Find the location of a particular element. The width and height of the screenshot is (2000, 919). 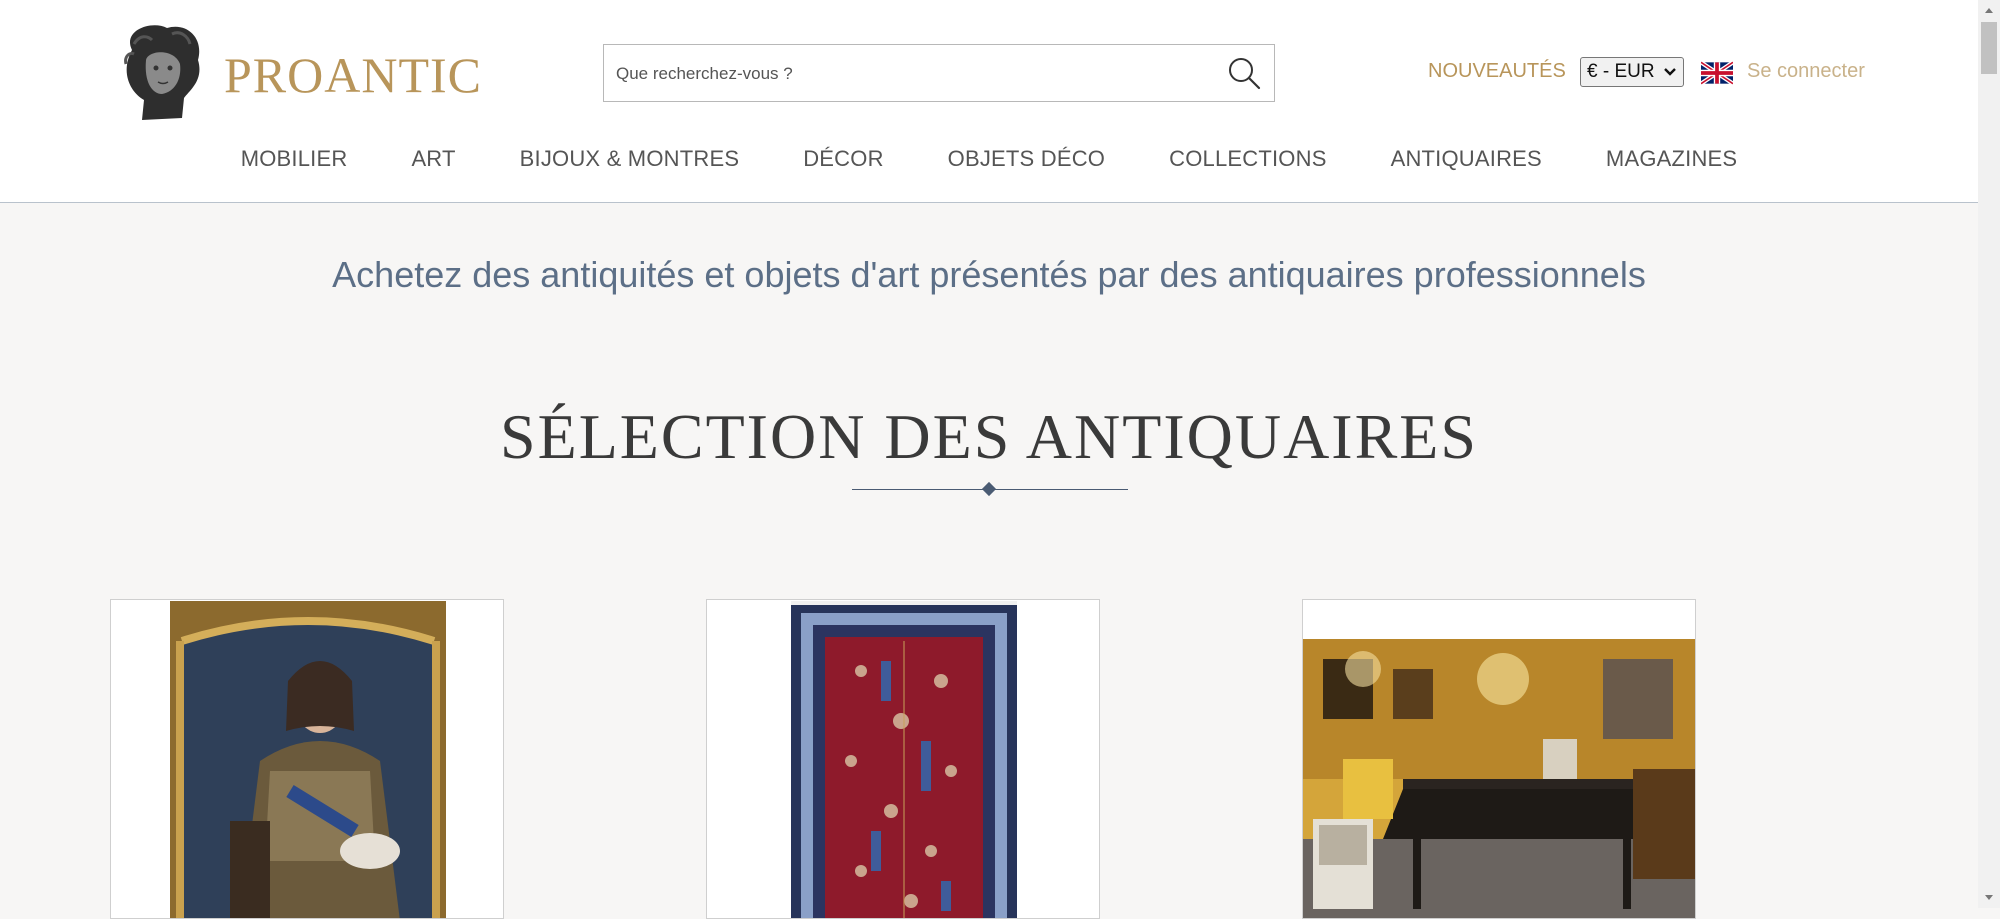

section-title: SÉLECTION DES ANTIQUAIRES is located at coordinates (989, 436).